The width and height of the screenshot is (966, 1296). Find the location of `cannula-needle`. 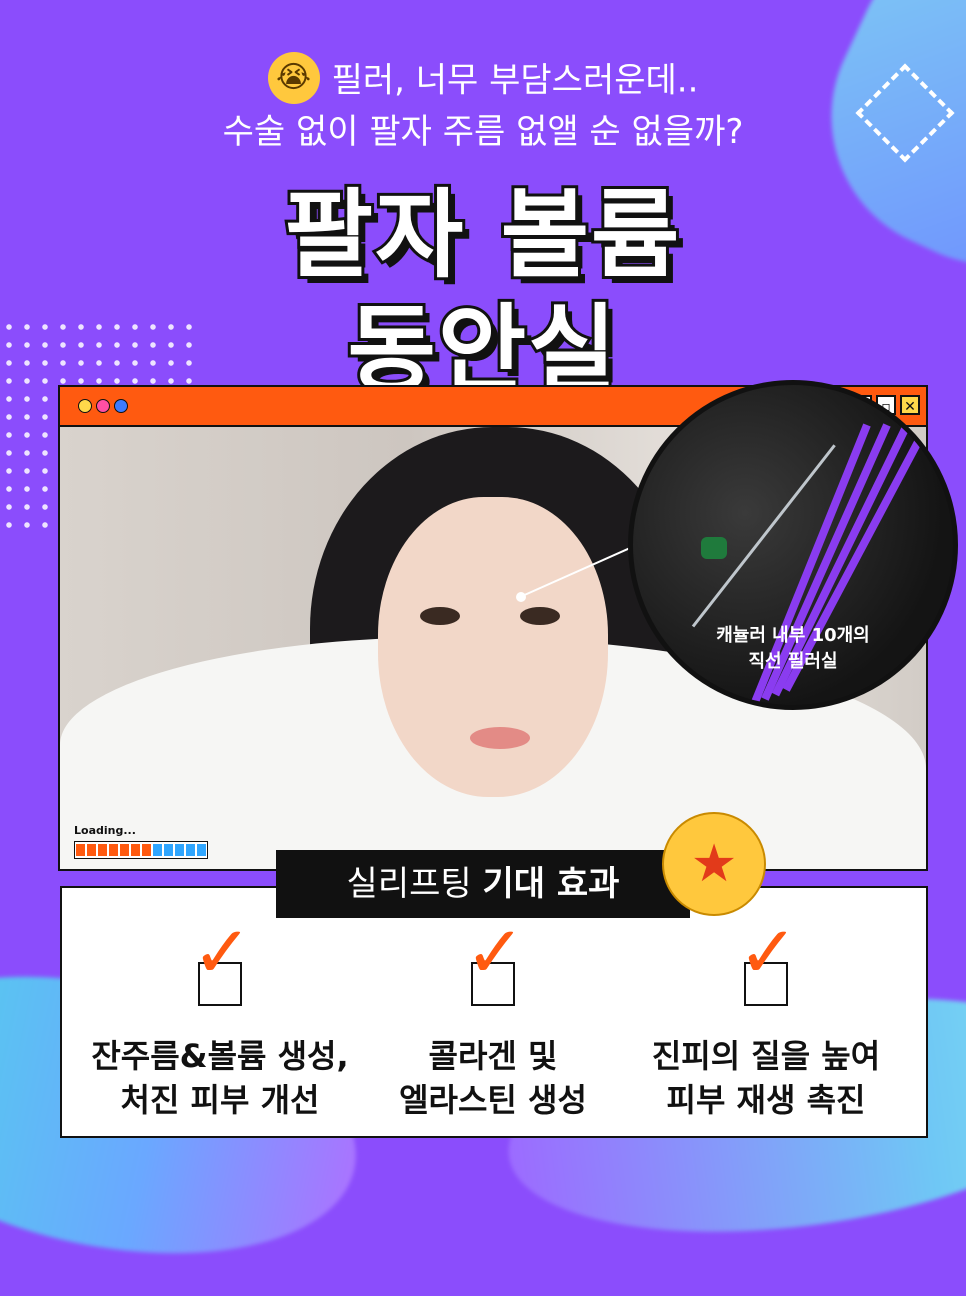

cannula-needle is located at coordinates (763, 536).